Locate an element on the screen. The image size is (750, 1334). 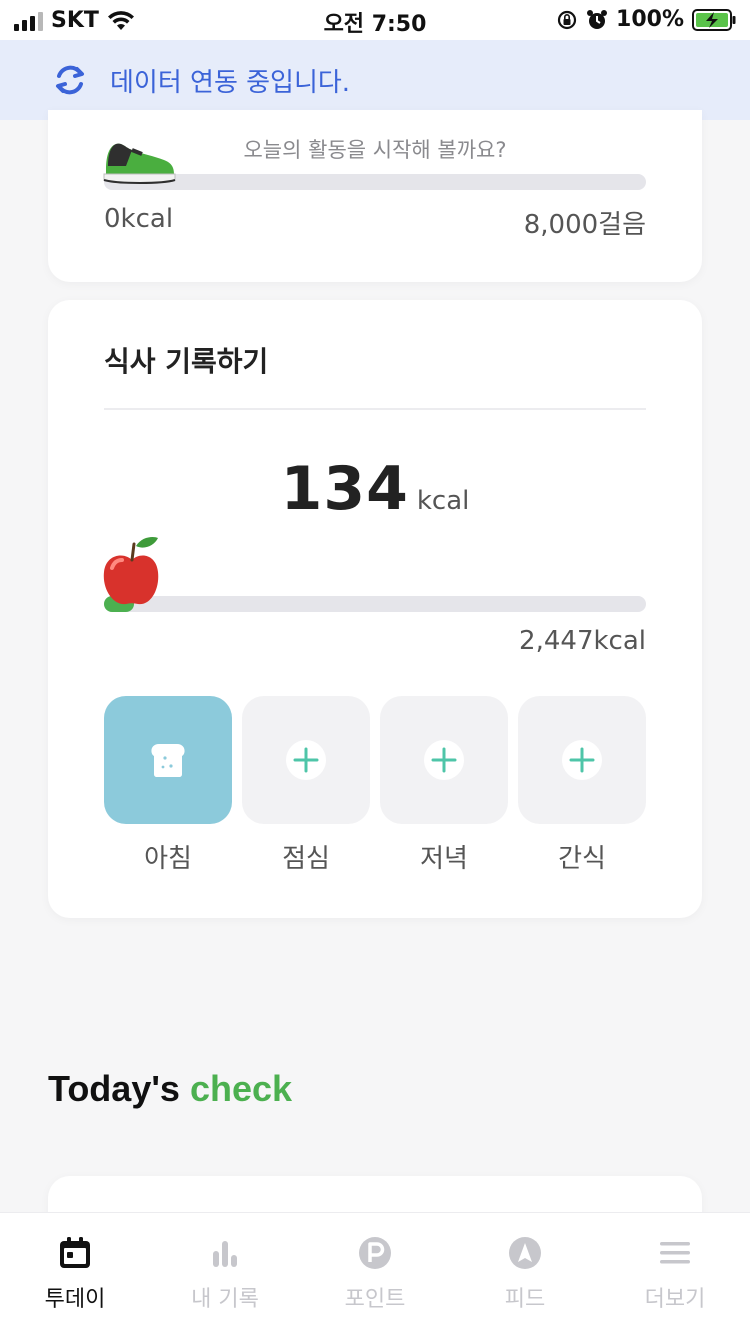
sync-message: 데이터 연동 중입니다. is located at coordinates (230, 82).